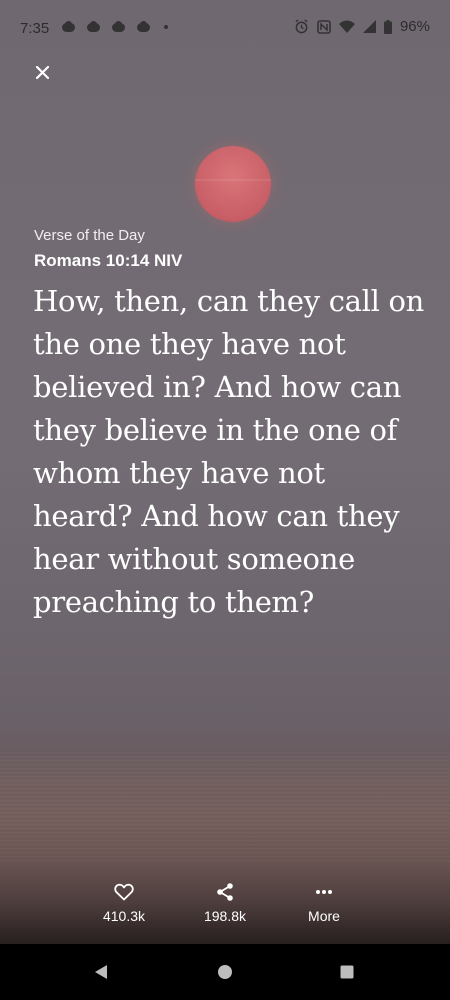  What do you see at coordinates (387, 26) in the screenshot?
I see `battery-icon` at bounding box center [387, 26].